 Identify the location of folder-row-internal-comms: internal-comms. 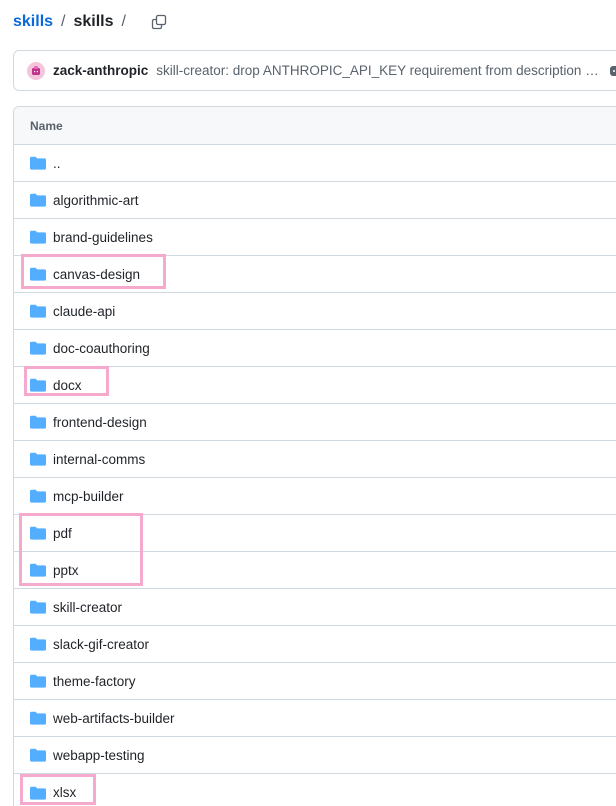
(315, 459).